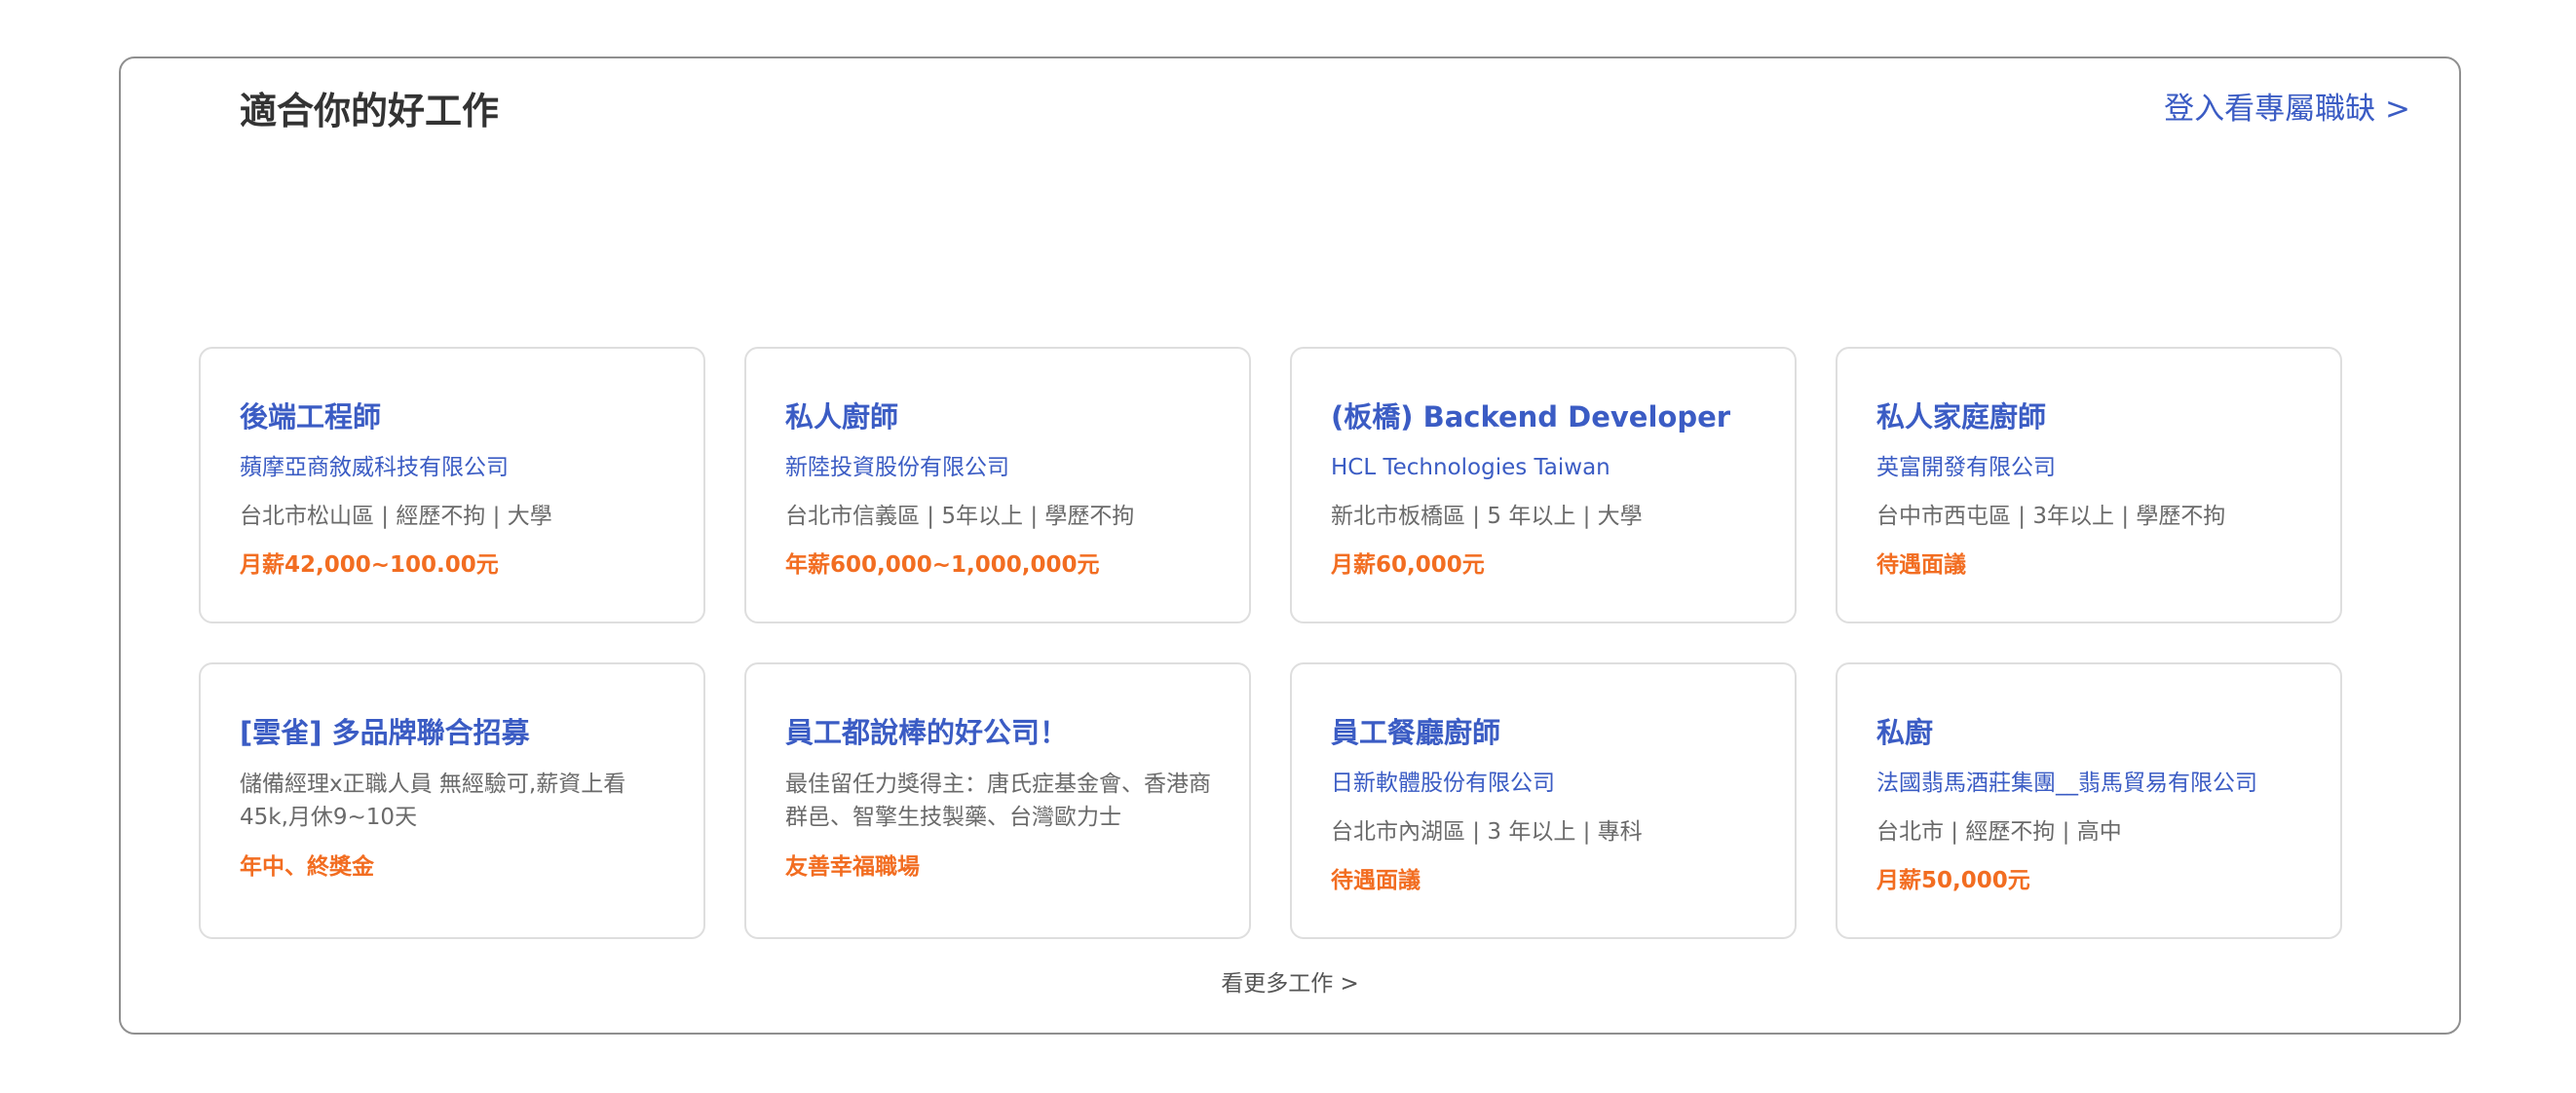  Describe the element at coordinates (369, 565) in the screenshot. I see `job-salary: 月薪42,000~100.00元` at that location.